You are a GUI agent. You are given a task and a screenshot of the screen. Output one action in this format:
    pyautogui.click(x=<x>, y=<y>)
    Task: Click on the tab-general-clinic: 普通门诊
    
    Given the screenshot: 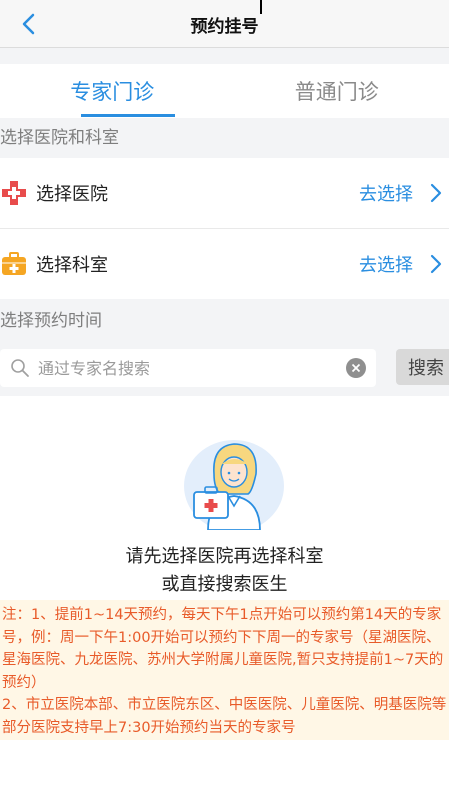 What is the action you would take?
    pyautogui.click(x=337, y=91)
    